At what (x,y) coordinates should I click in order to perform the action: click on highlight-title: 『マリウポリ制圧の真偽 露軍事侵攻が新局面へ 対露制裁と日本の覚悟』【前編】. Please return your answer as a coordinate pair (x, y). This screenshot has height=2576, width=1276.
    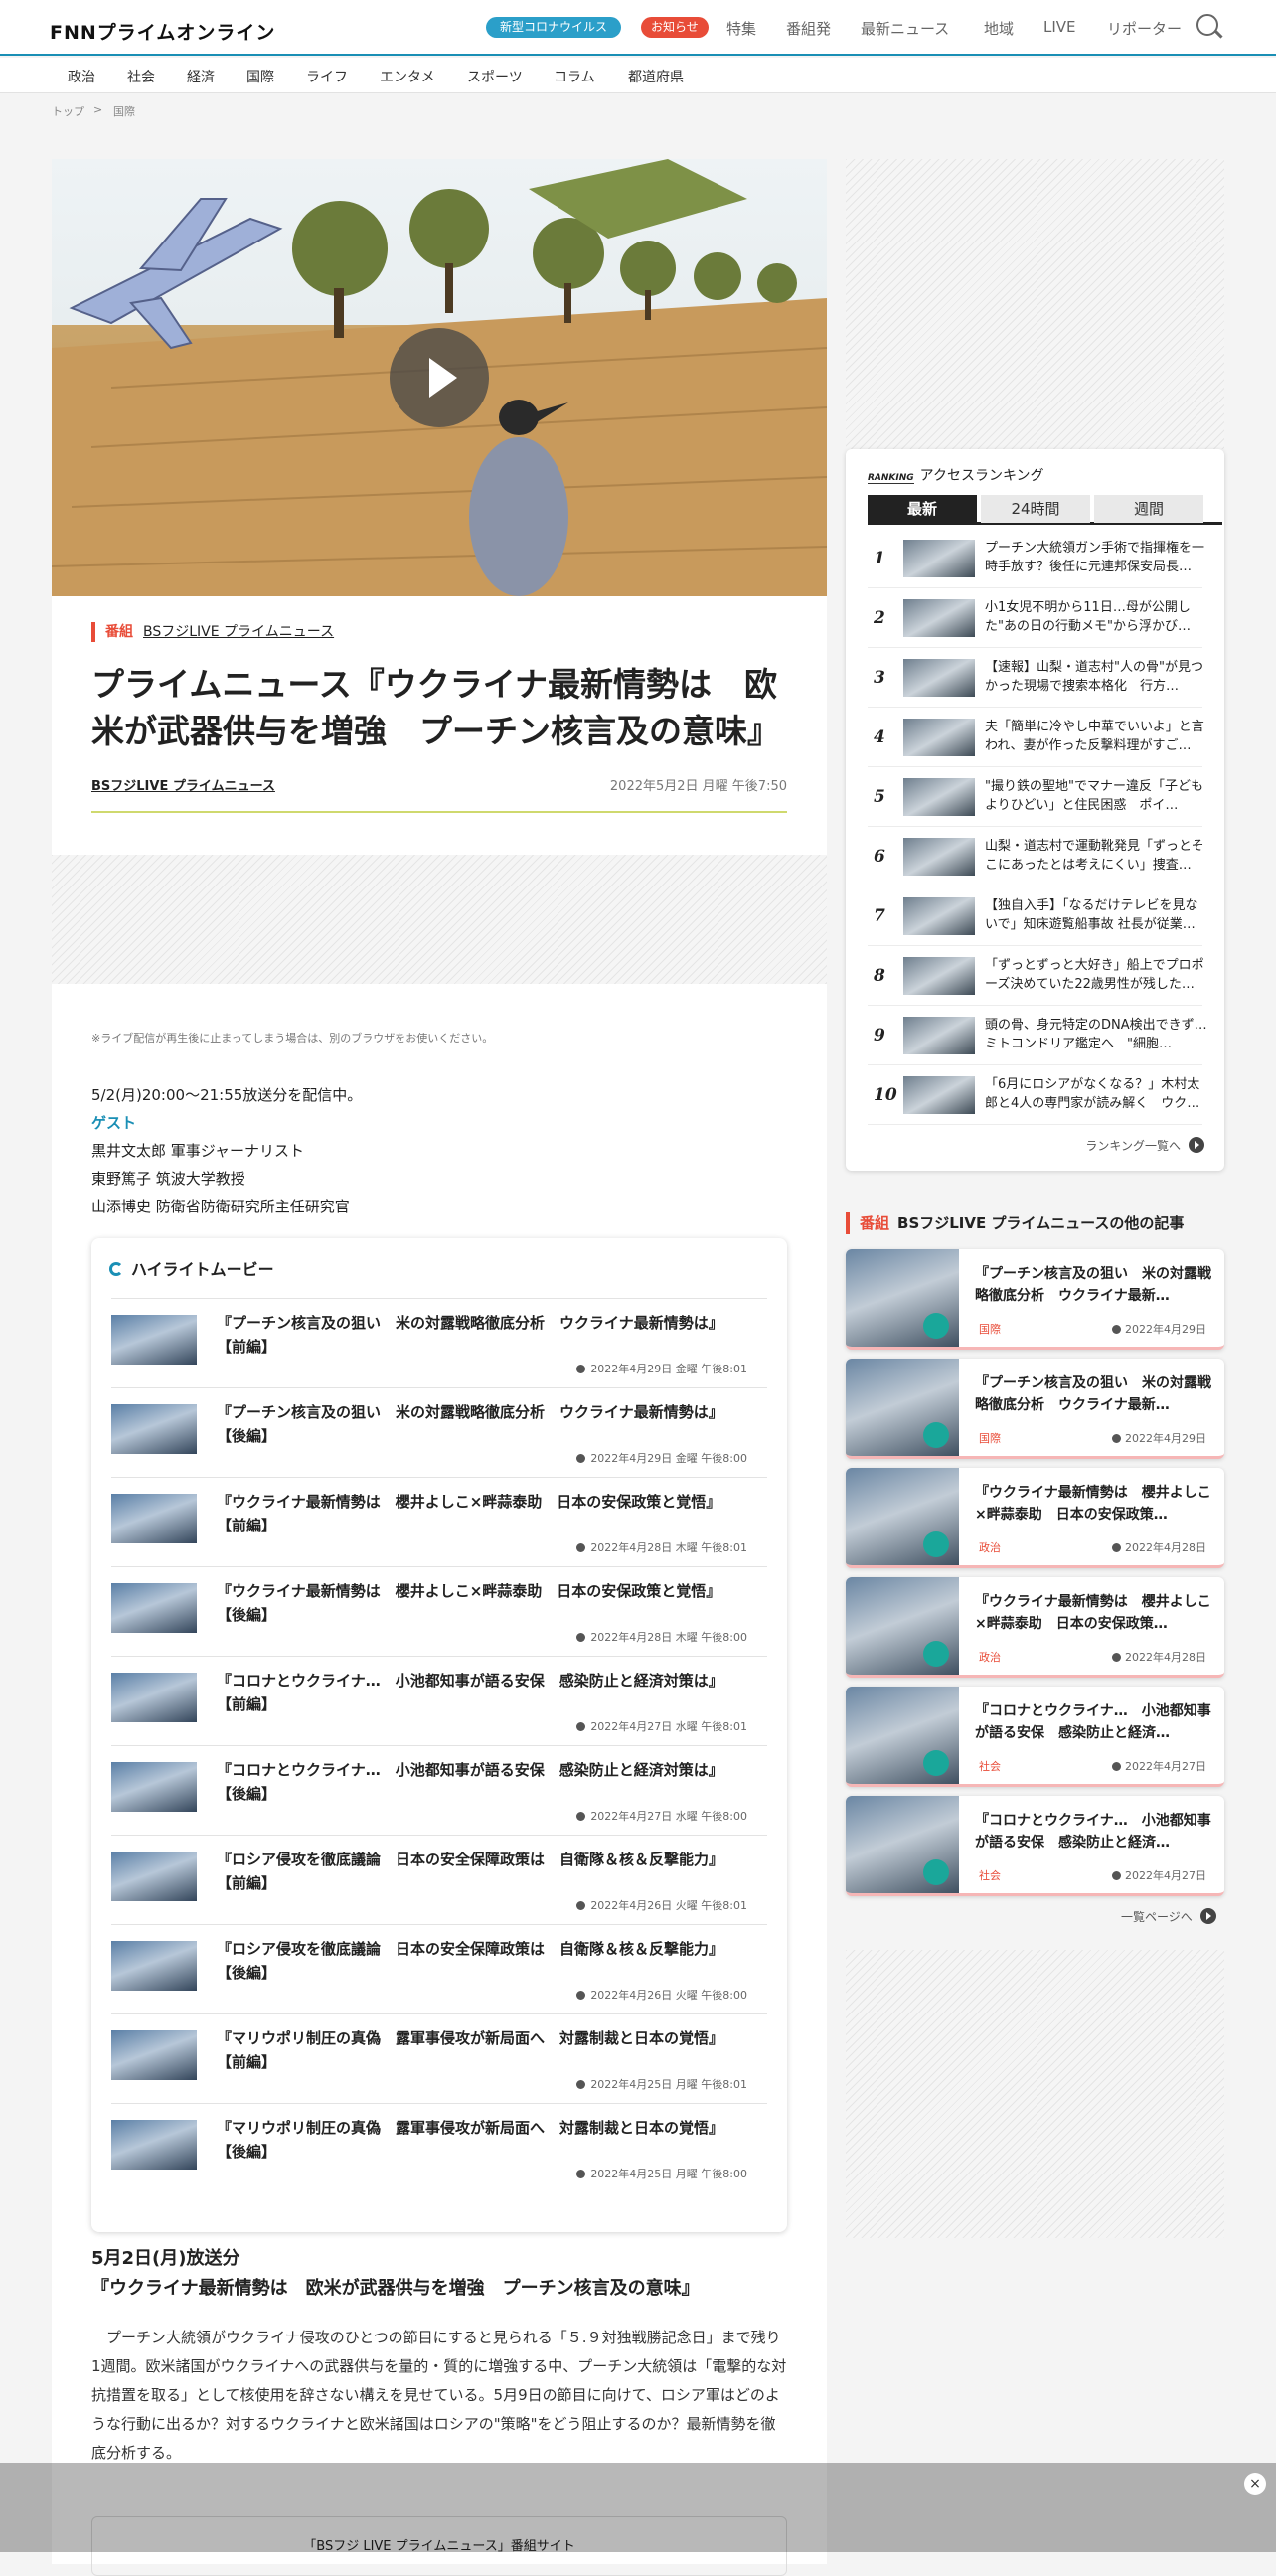
    Looking at the image, I should click on (475, 2050).